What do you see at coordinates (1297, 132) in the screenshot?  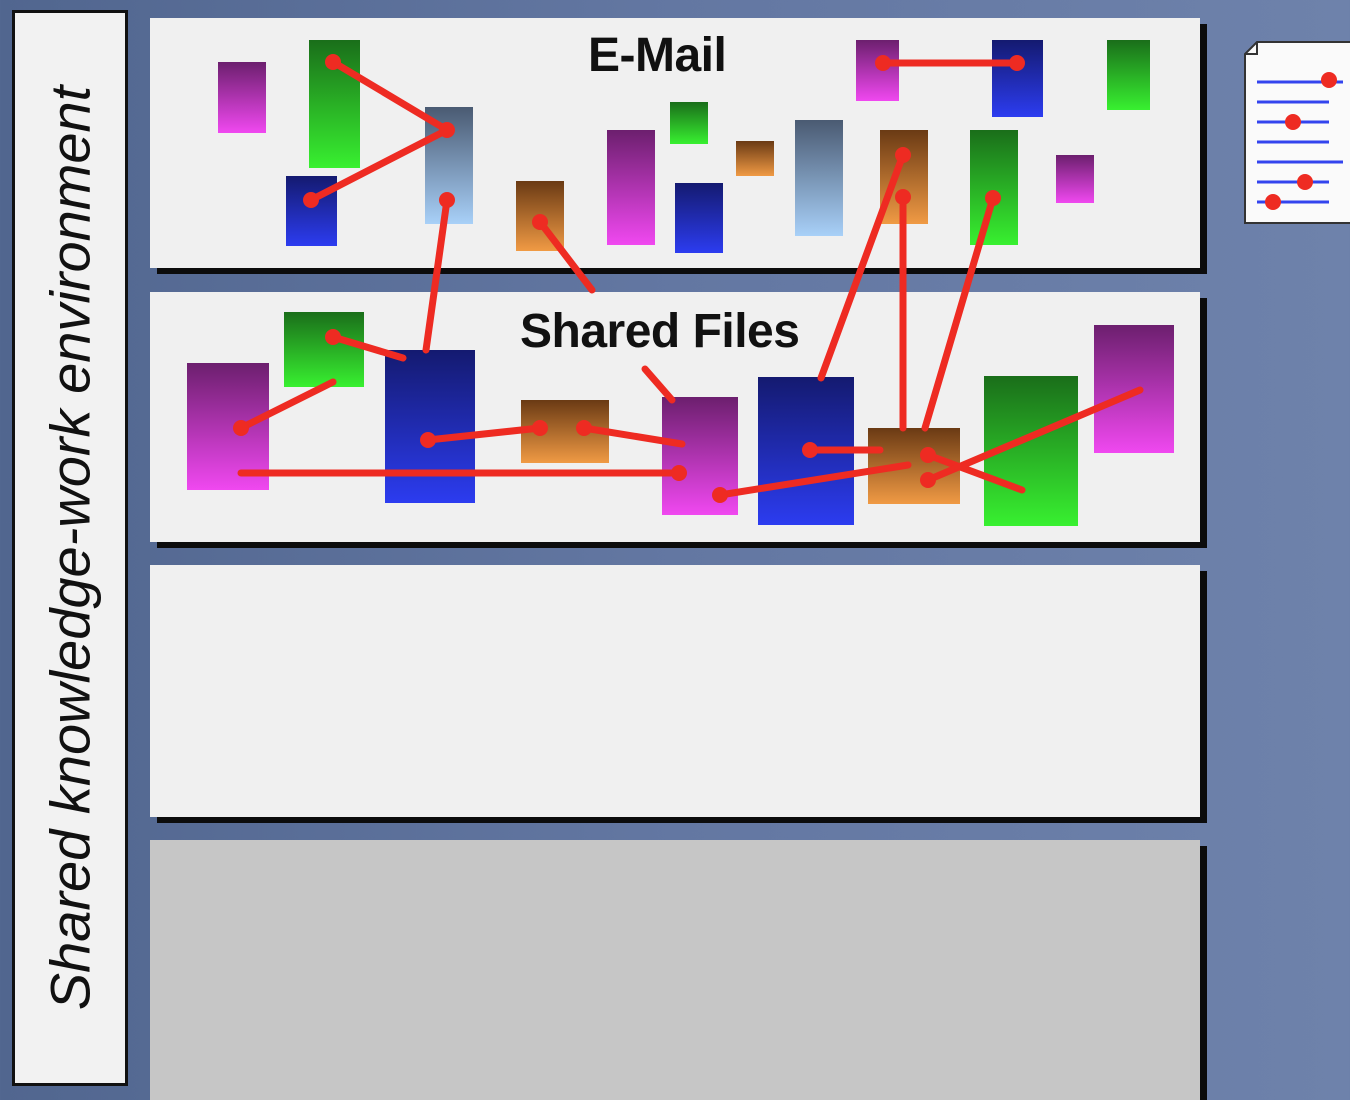 I see `document-icon` at bounding box center [1297, 132].